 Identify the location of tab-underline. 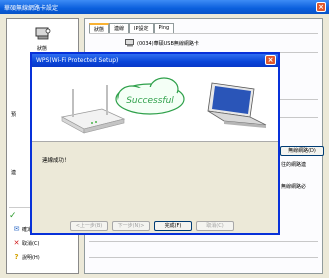
(203, 33).